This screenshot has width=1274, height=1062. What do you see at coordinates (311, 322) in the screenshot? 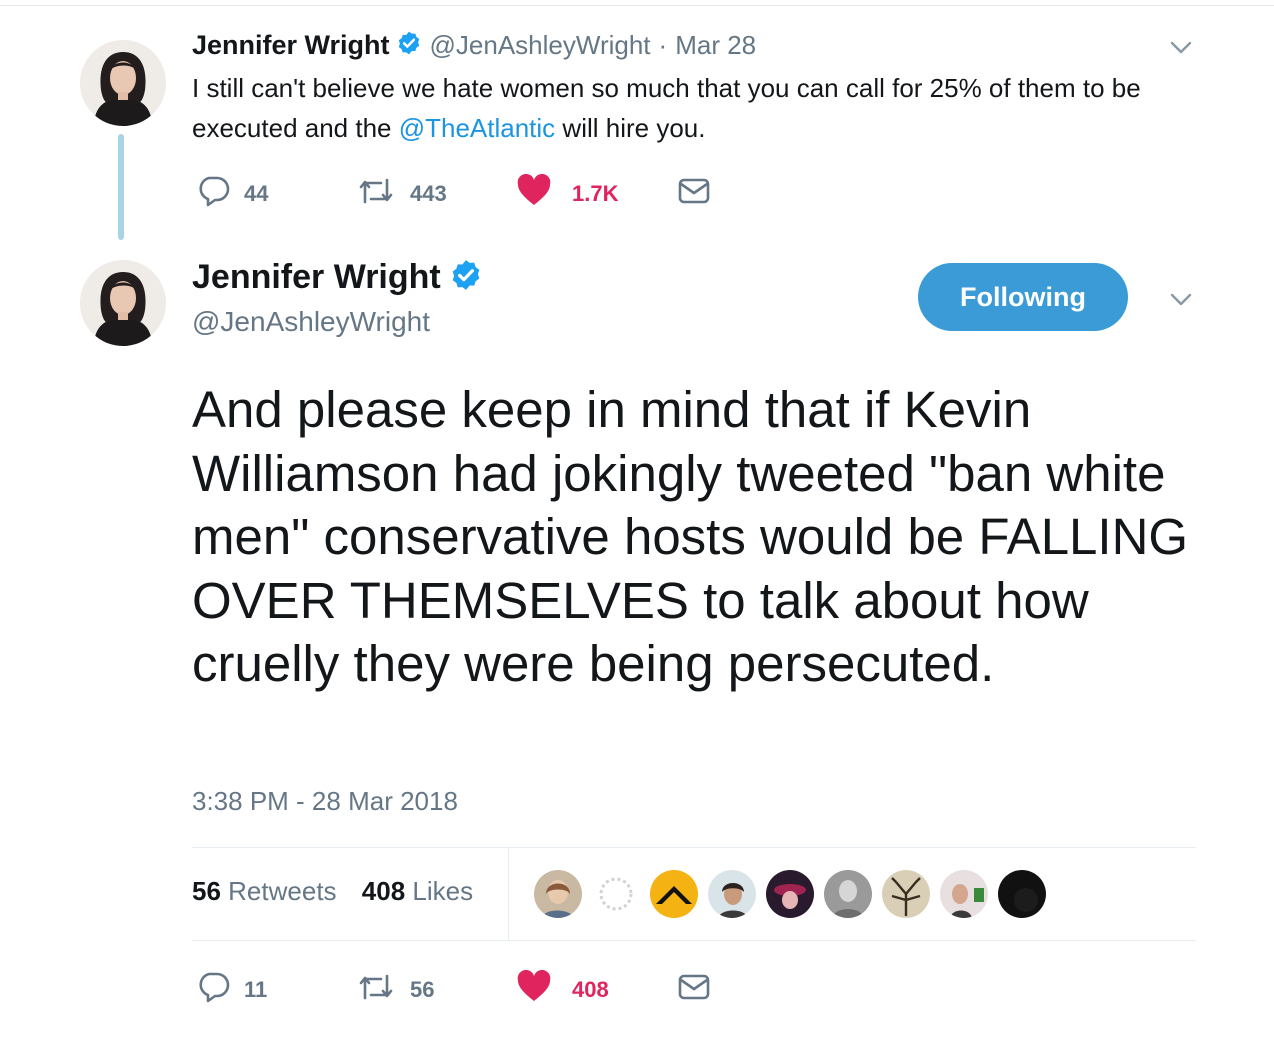
I see `main-author-handle: @JenAshleyWright` at bounding box center [311, 322].